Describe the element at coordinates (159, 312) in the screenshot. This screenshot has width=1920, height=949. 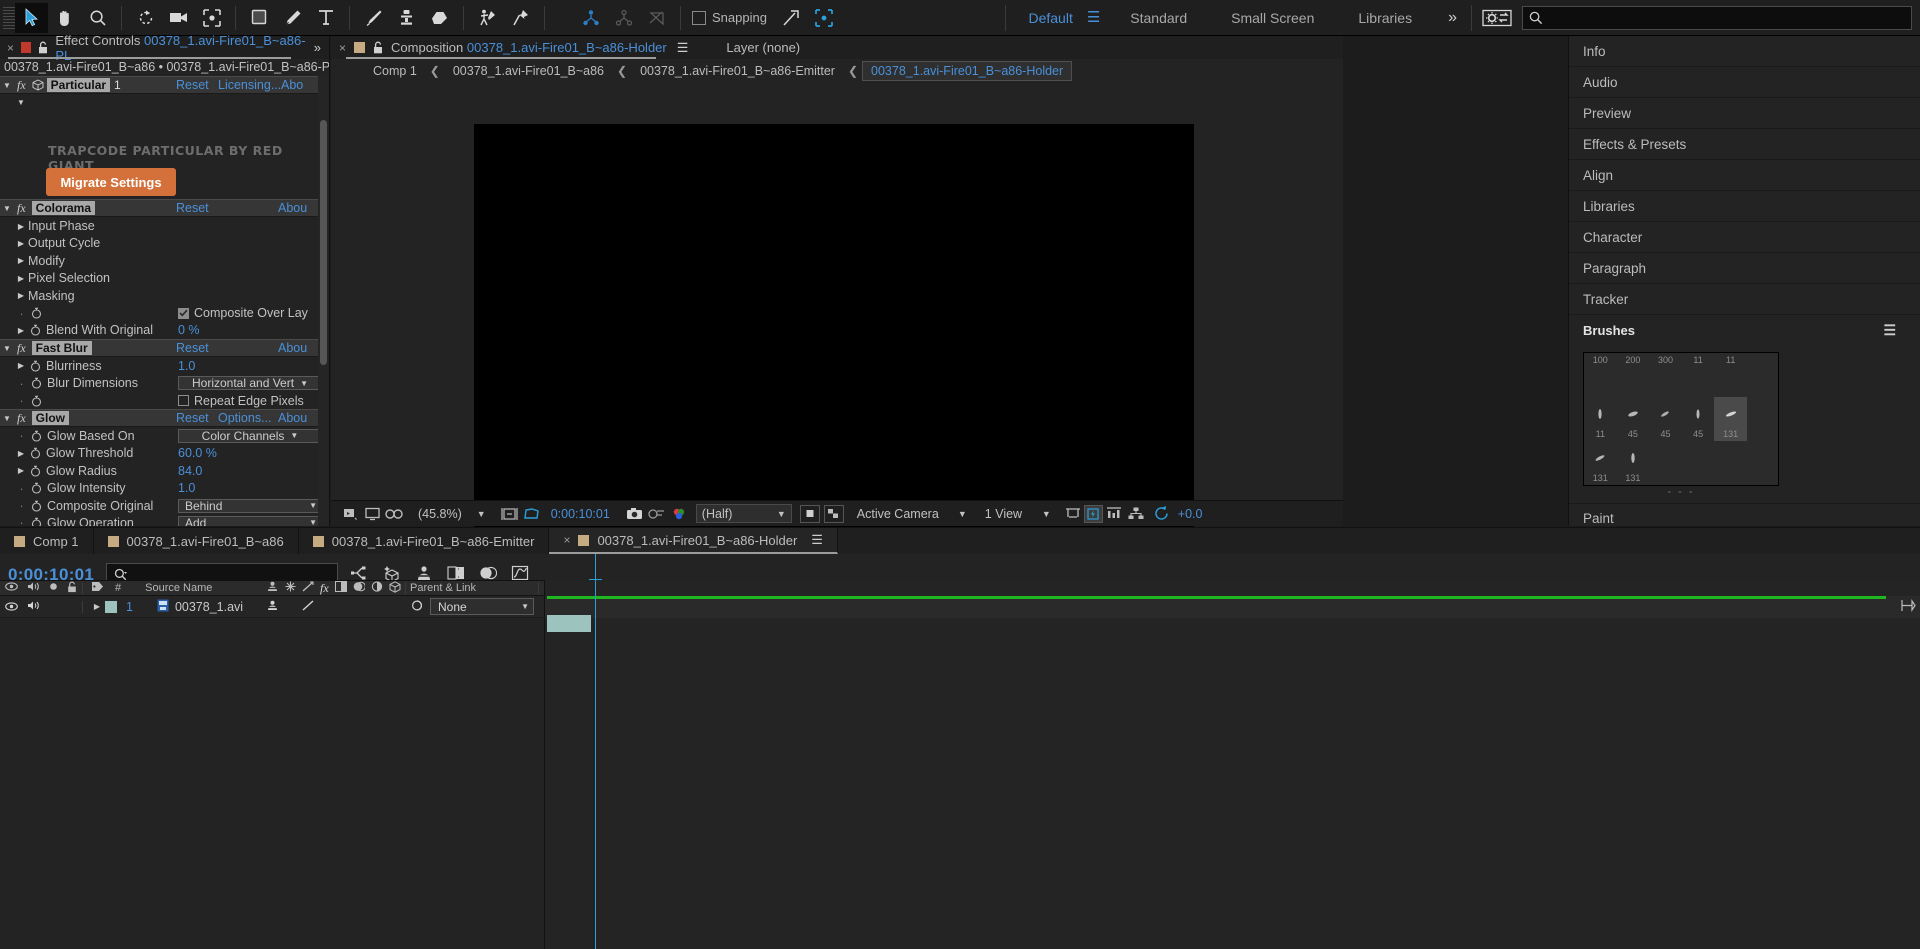
I see `param-composite-over-layer: · Composite Over Lay` at that location.